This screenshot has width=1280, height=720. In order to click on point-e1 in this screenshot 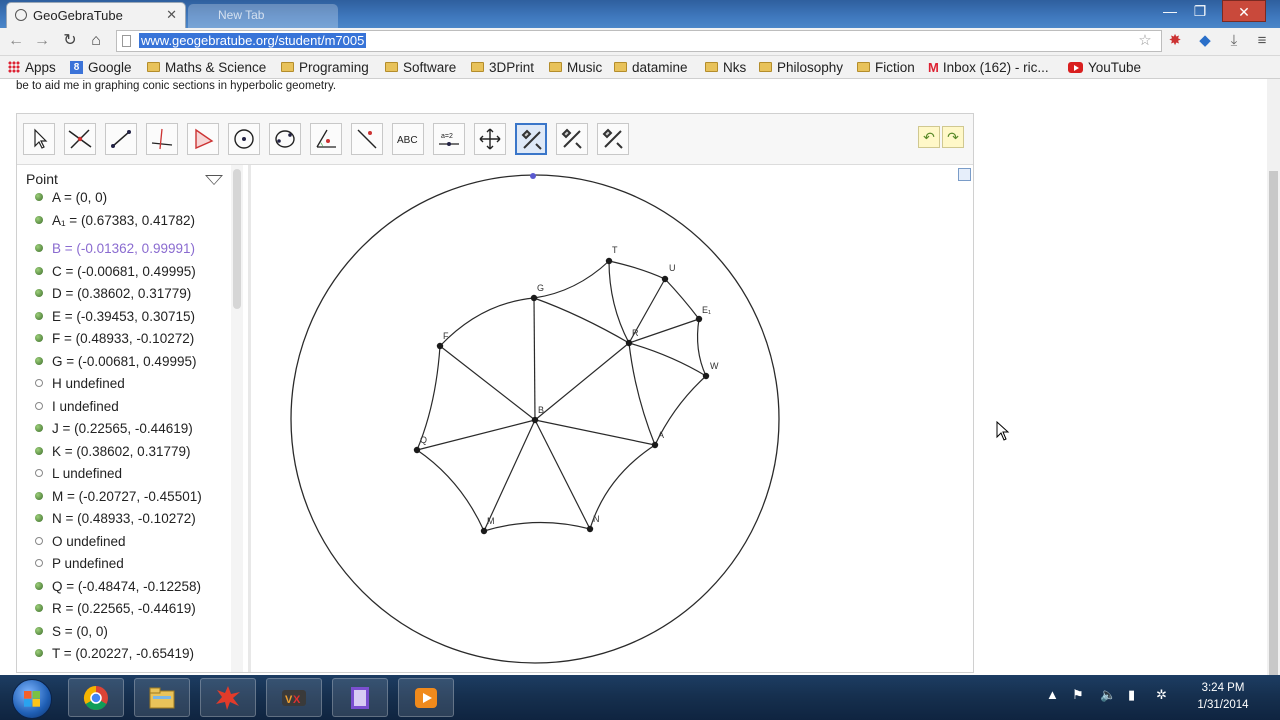, I will do `click(699, 319)`.